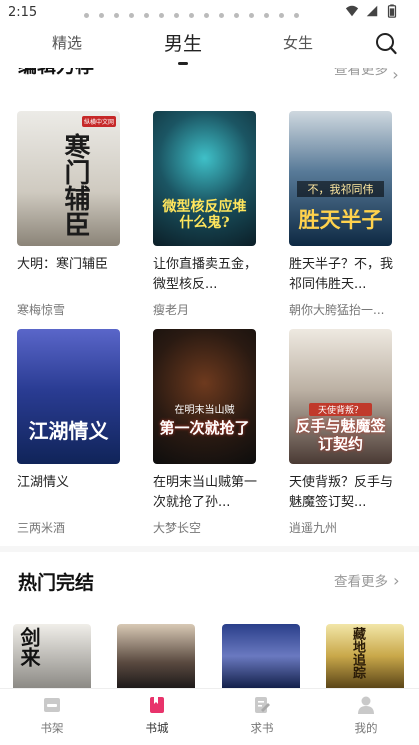 The image size is (419, 745). What do you see at coordinates (52, 705) in the screenshot?
I see `bookshelf-icon` at bounding box center [52, 705].